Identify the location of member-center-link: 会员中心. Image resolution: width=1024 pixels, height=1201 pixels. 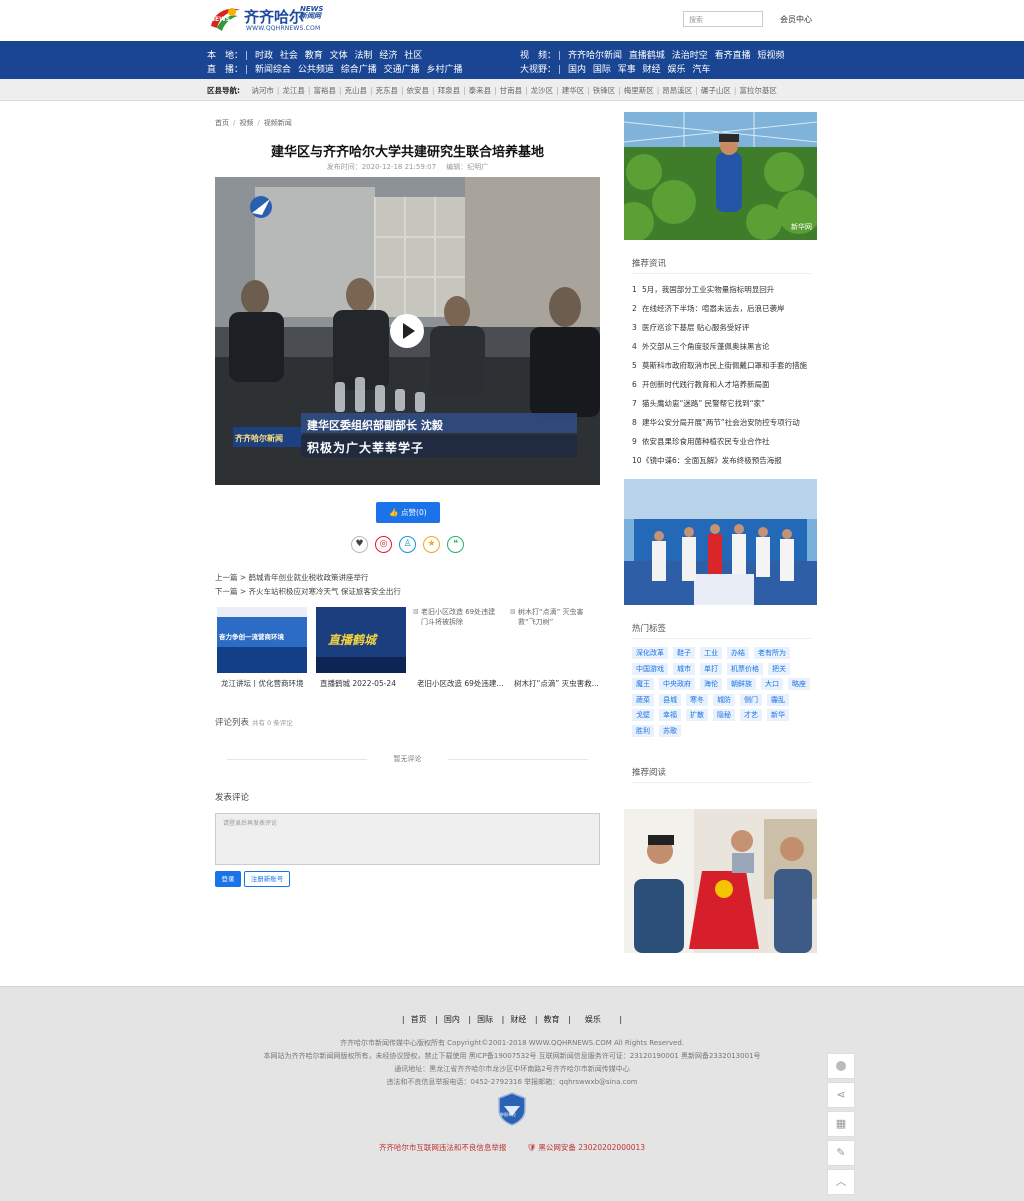
(796, 19).